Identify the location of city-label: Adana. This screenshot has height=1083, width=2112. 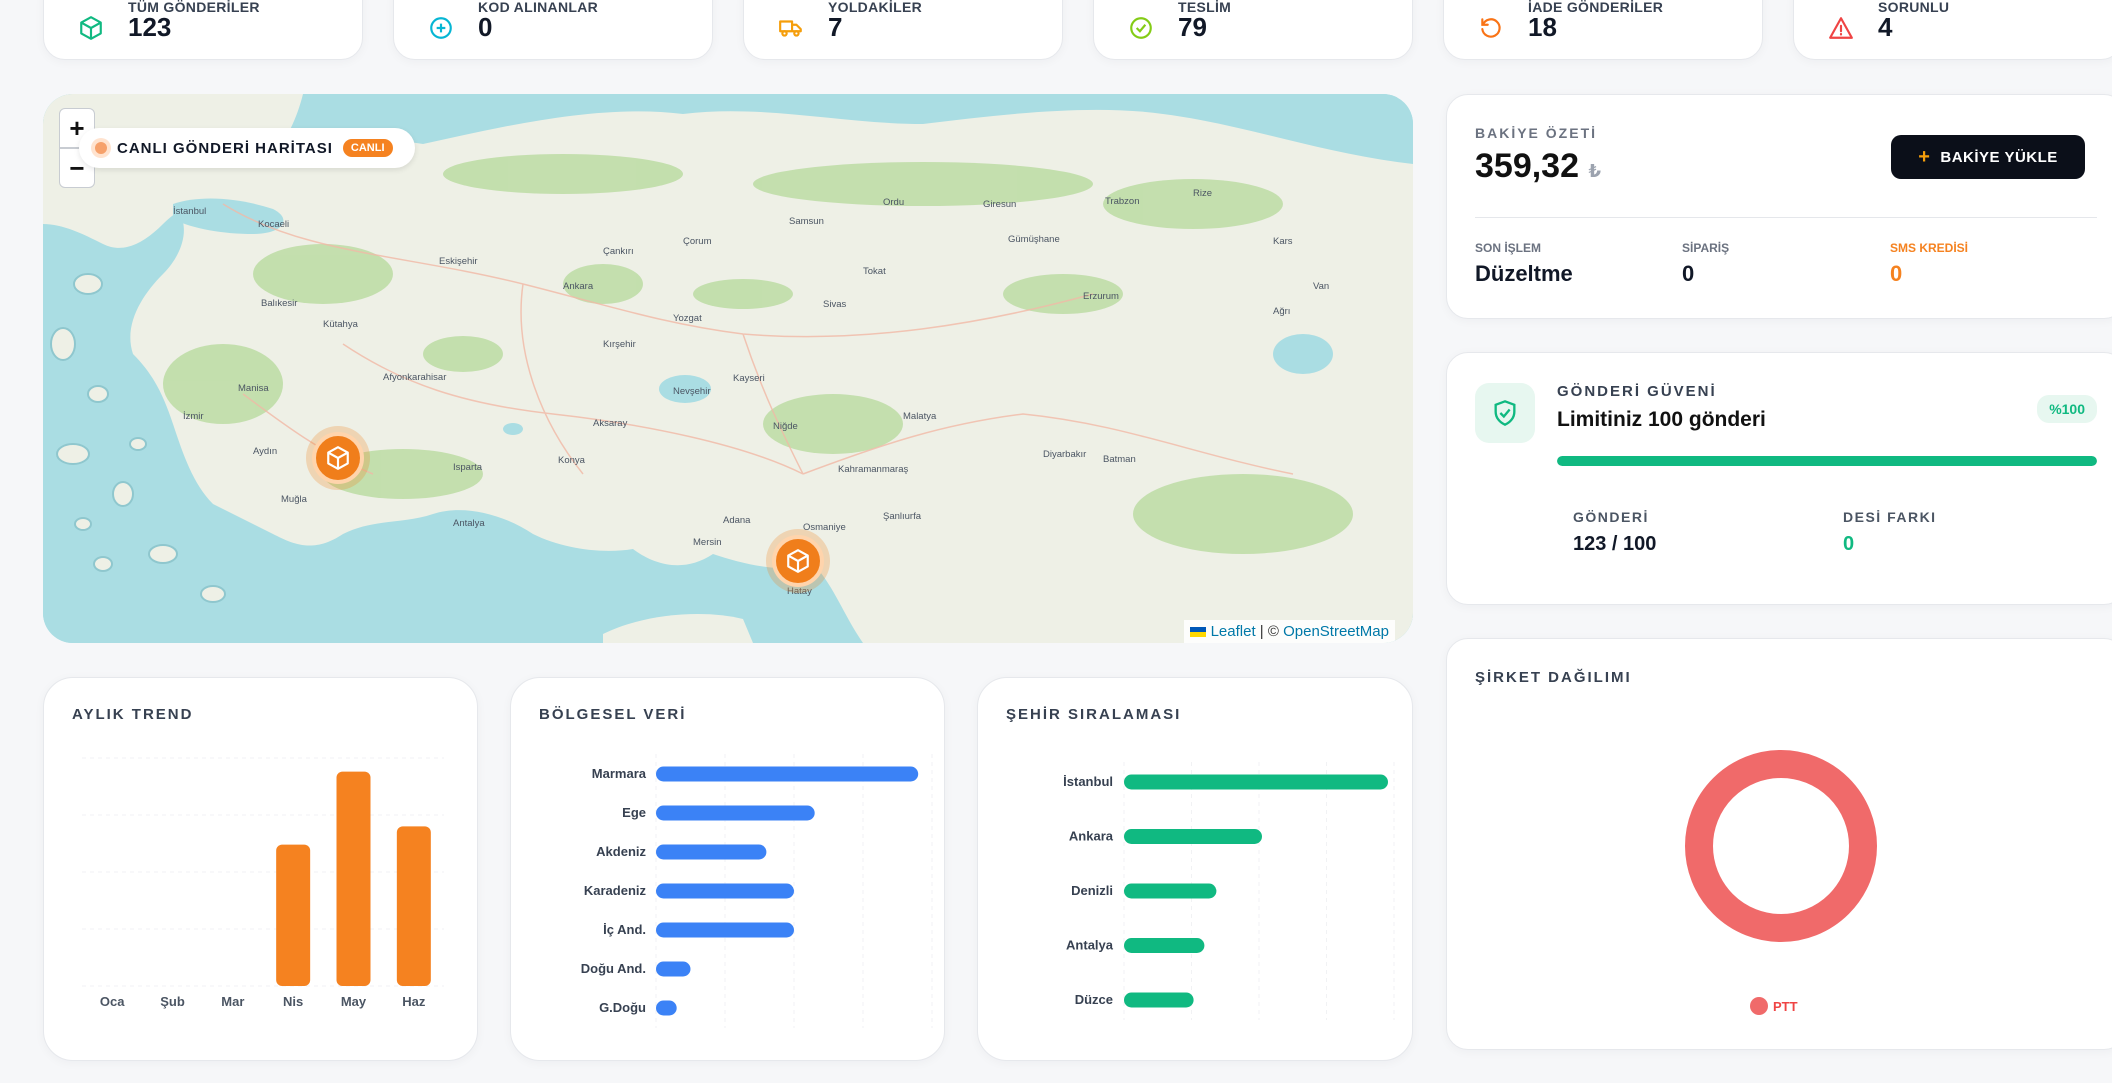
(737, 520).